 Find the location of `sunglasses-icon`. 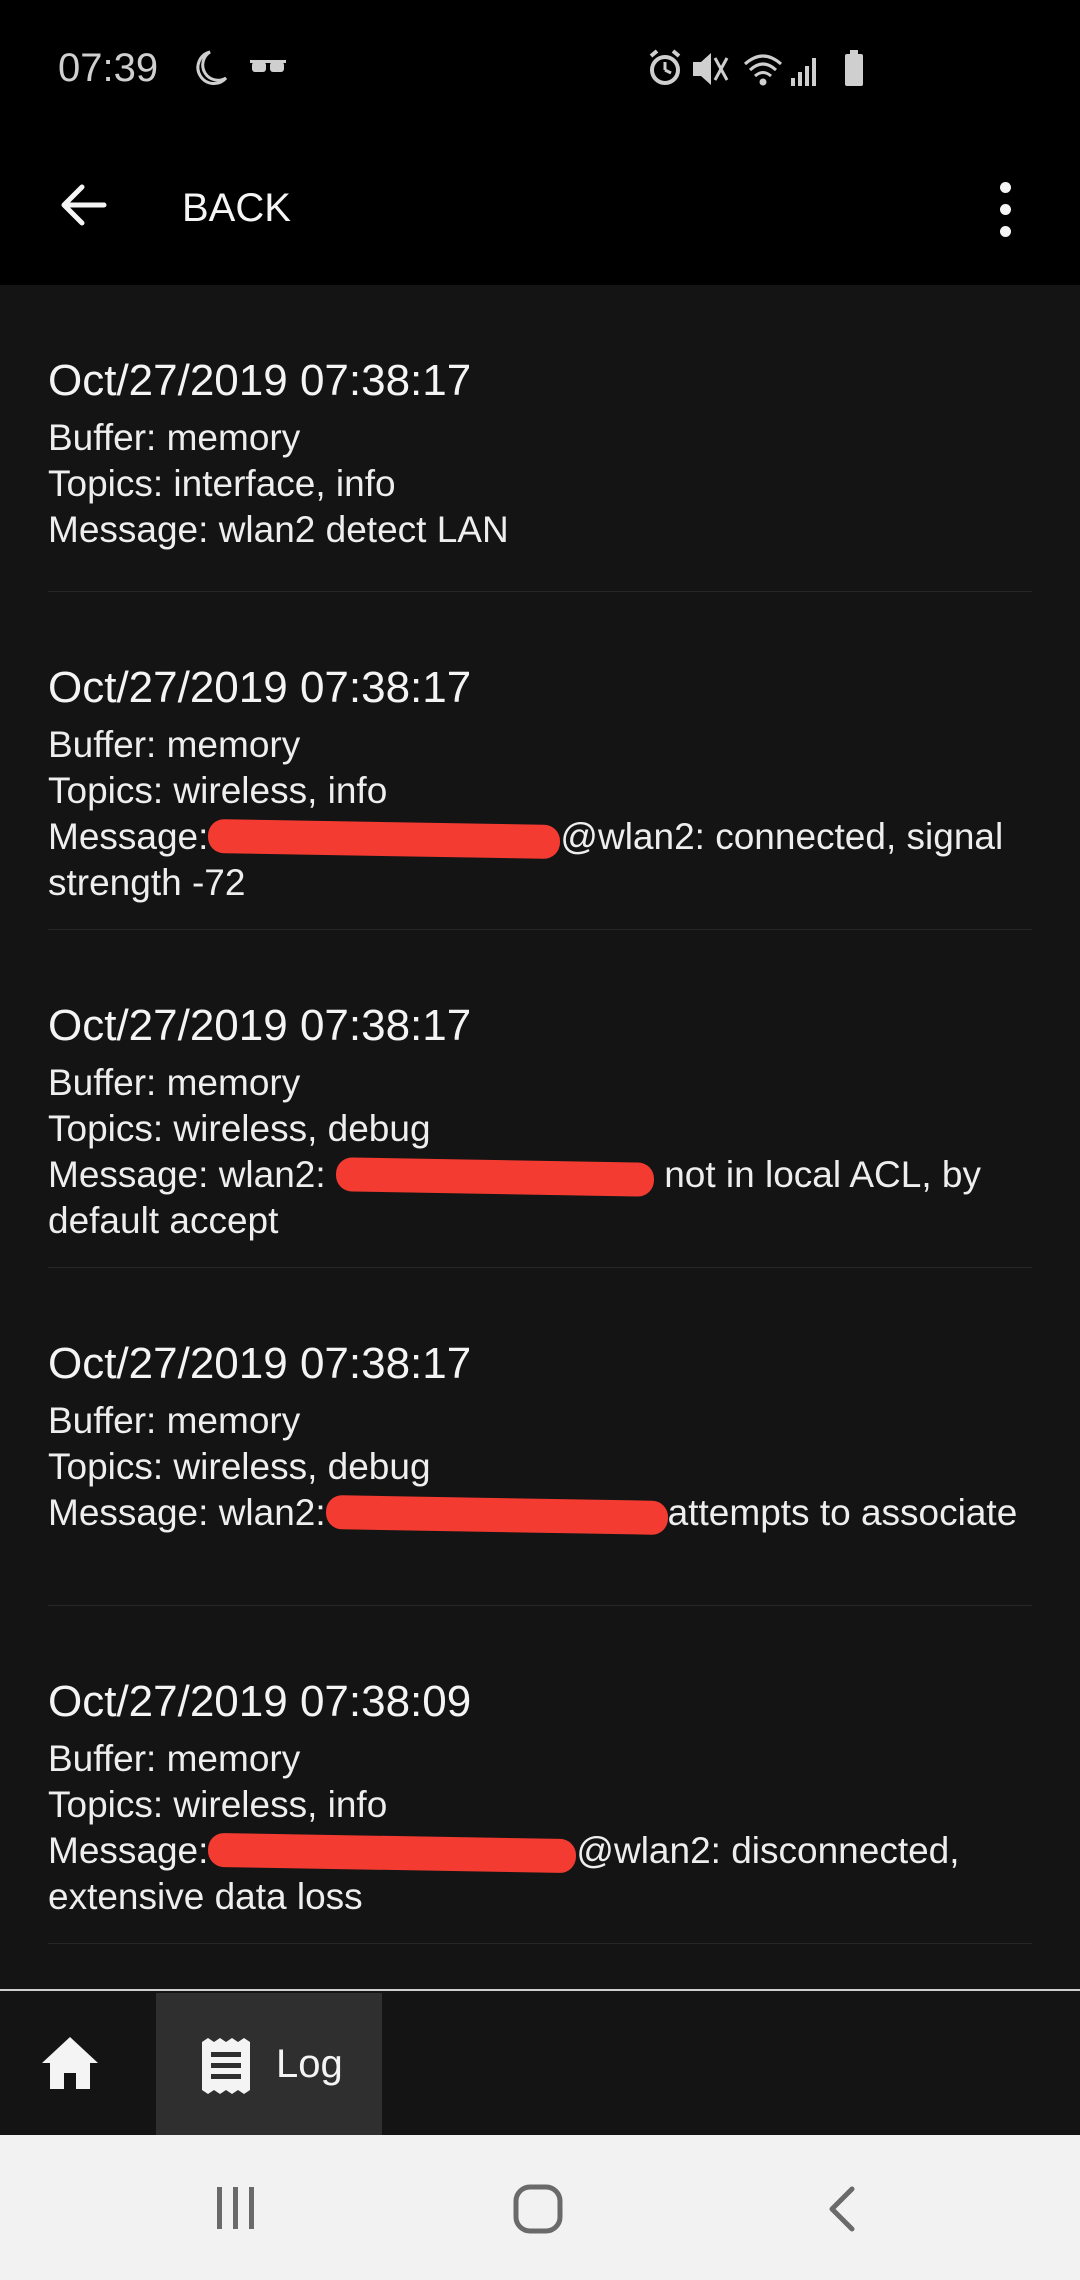

sunglasses-icon is located at coordinates (268, 66).